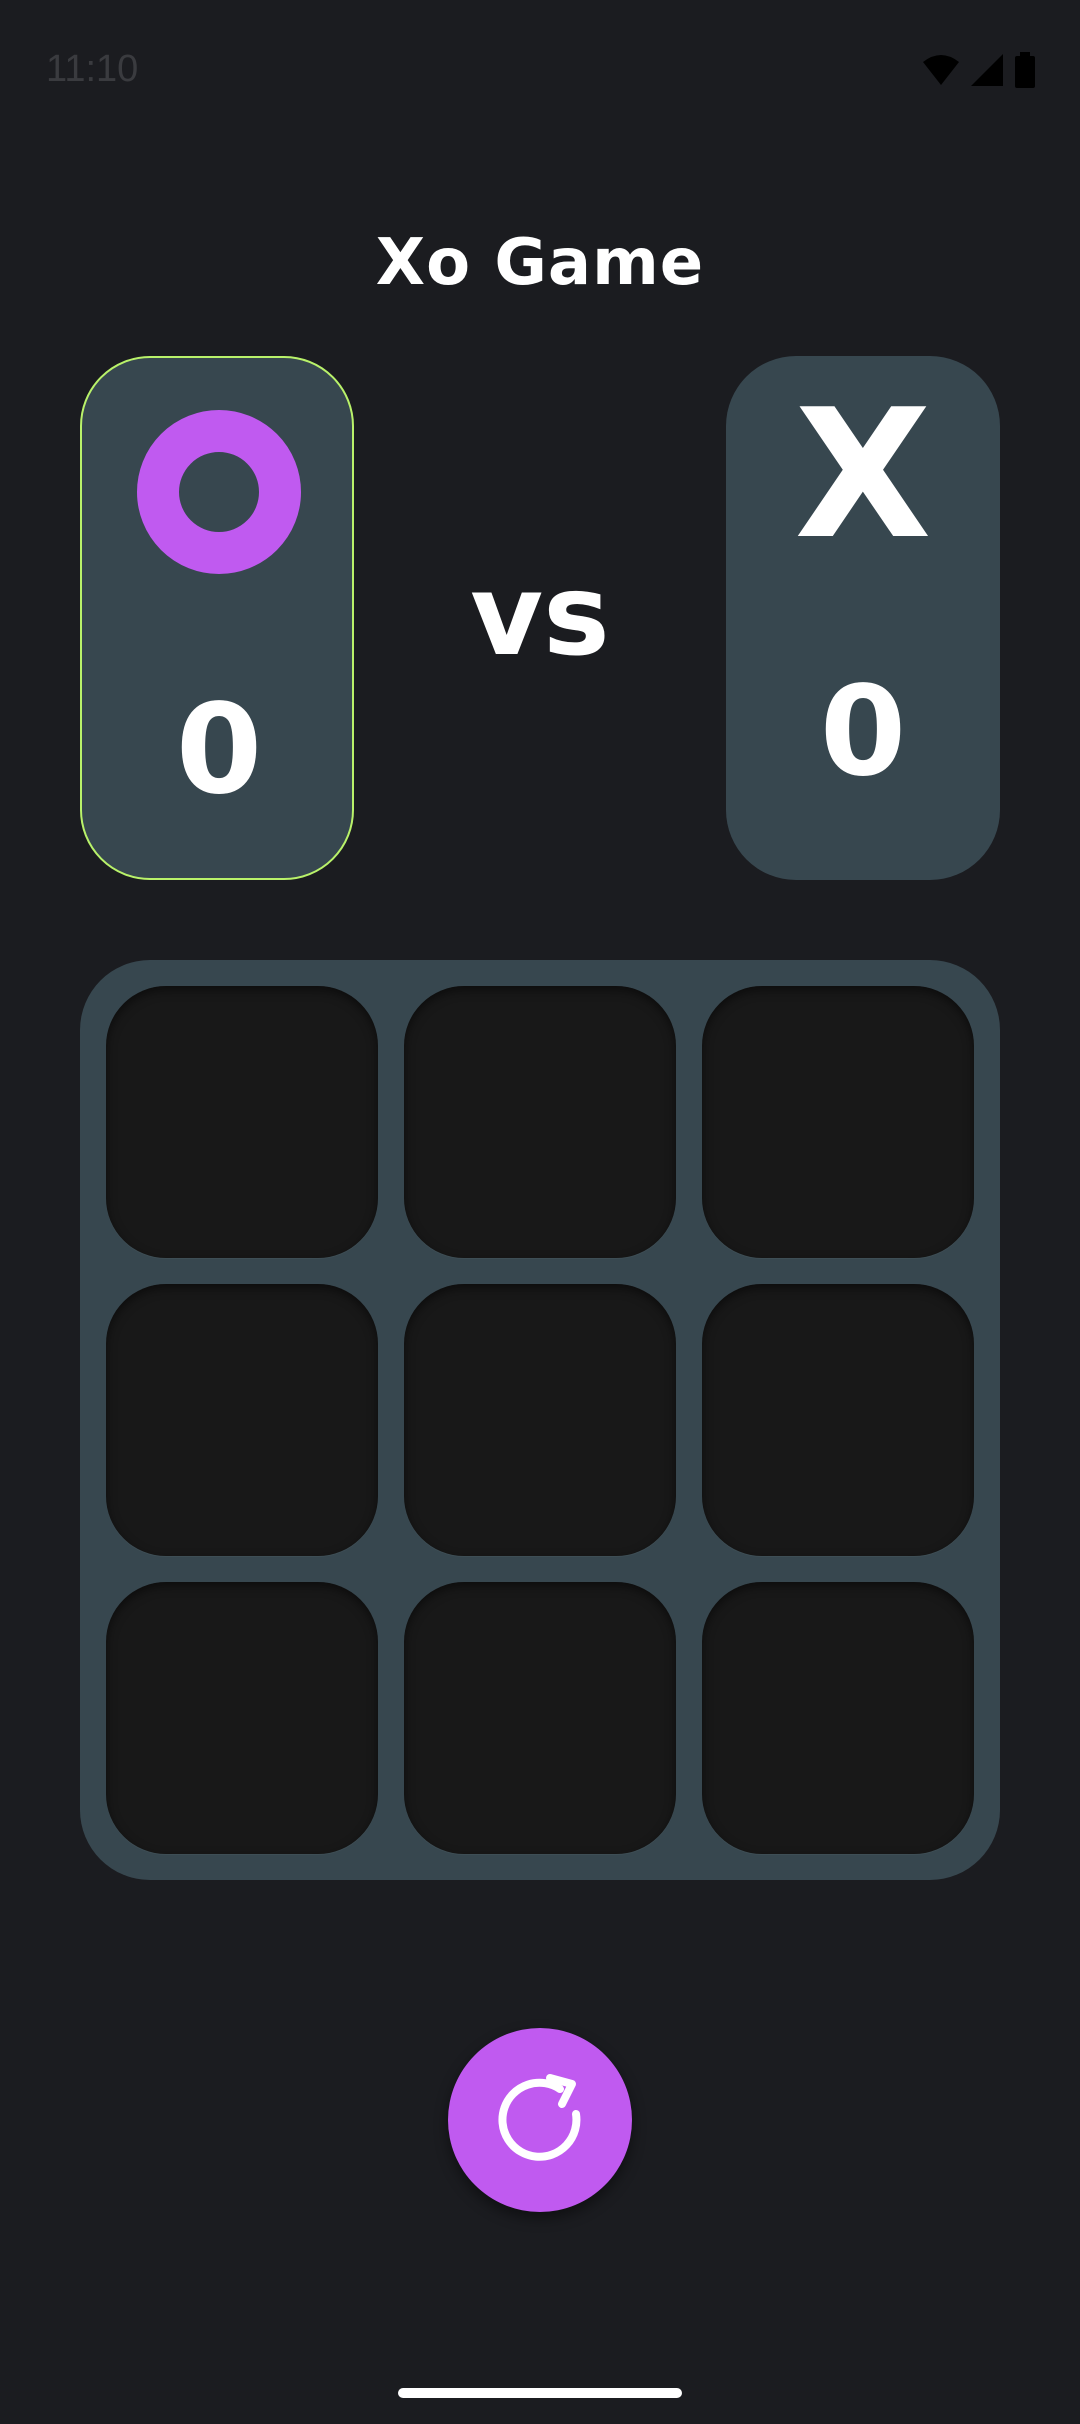  I want to click on wifi-icon, so click(941, 70).